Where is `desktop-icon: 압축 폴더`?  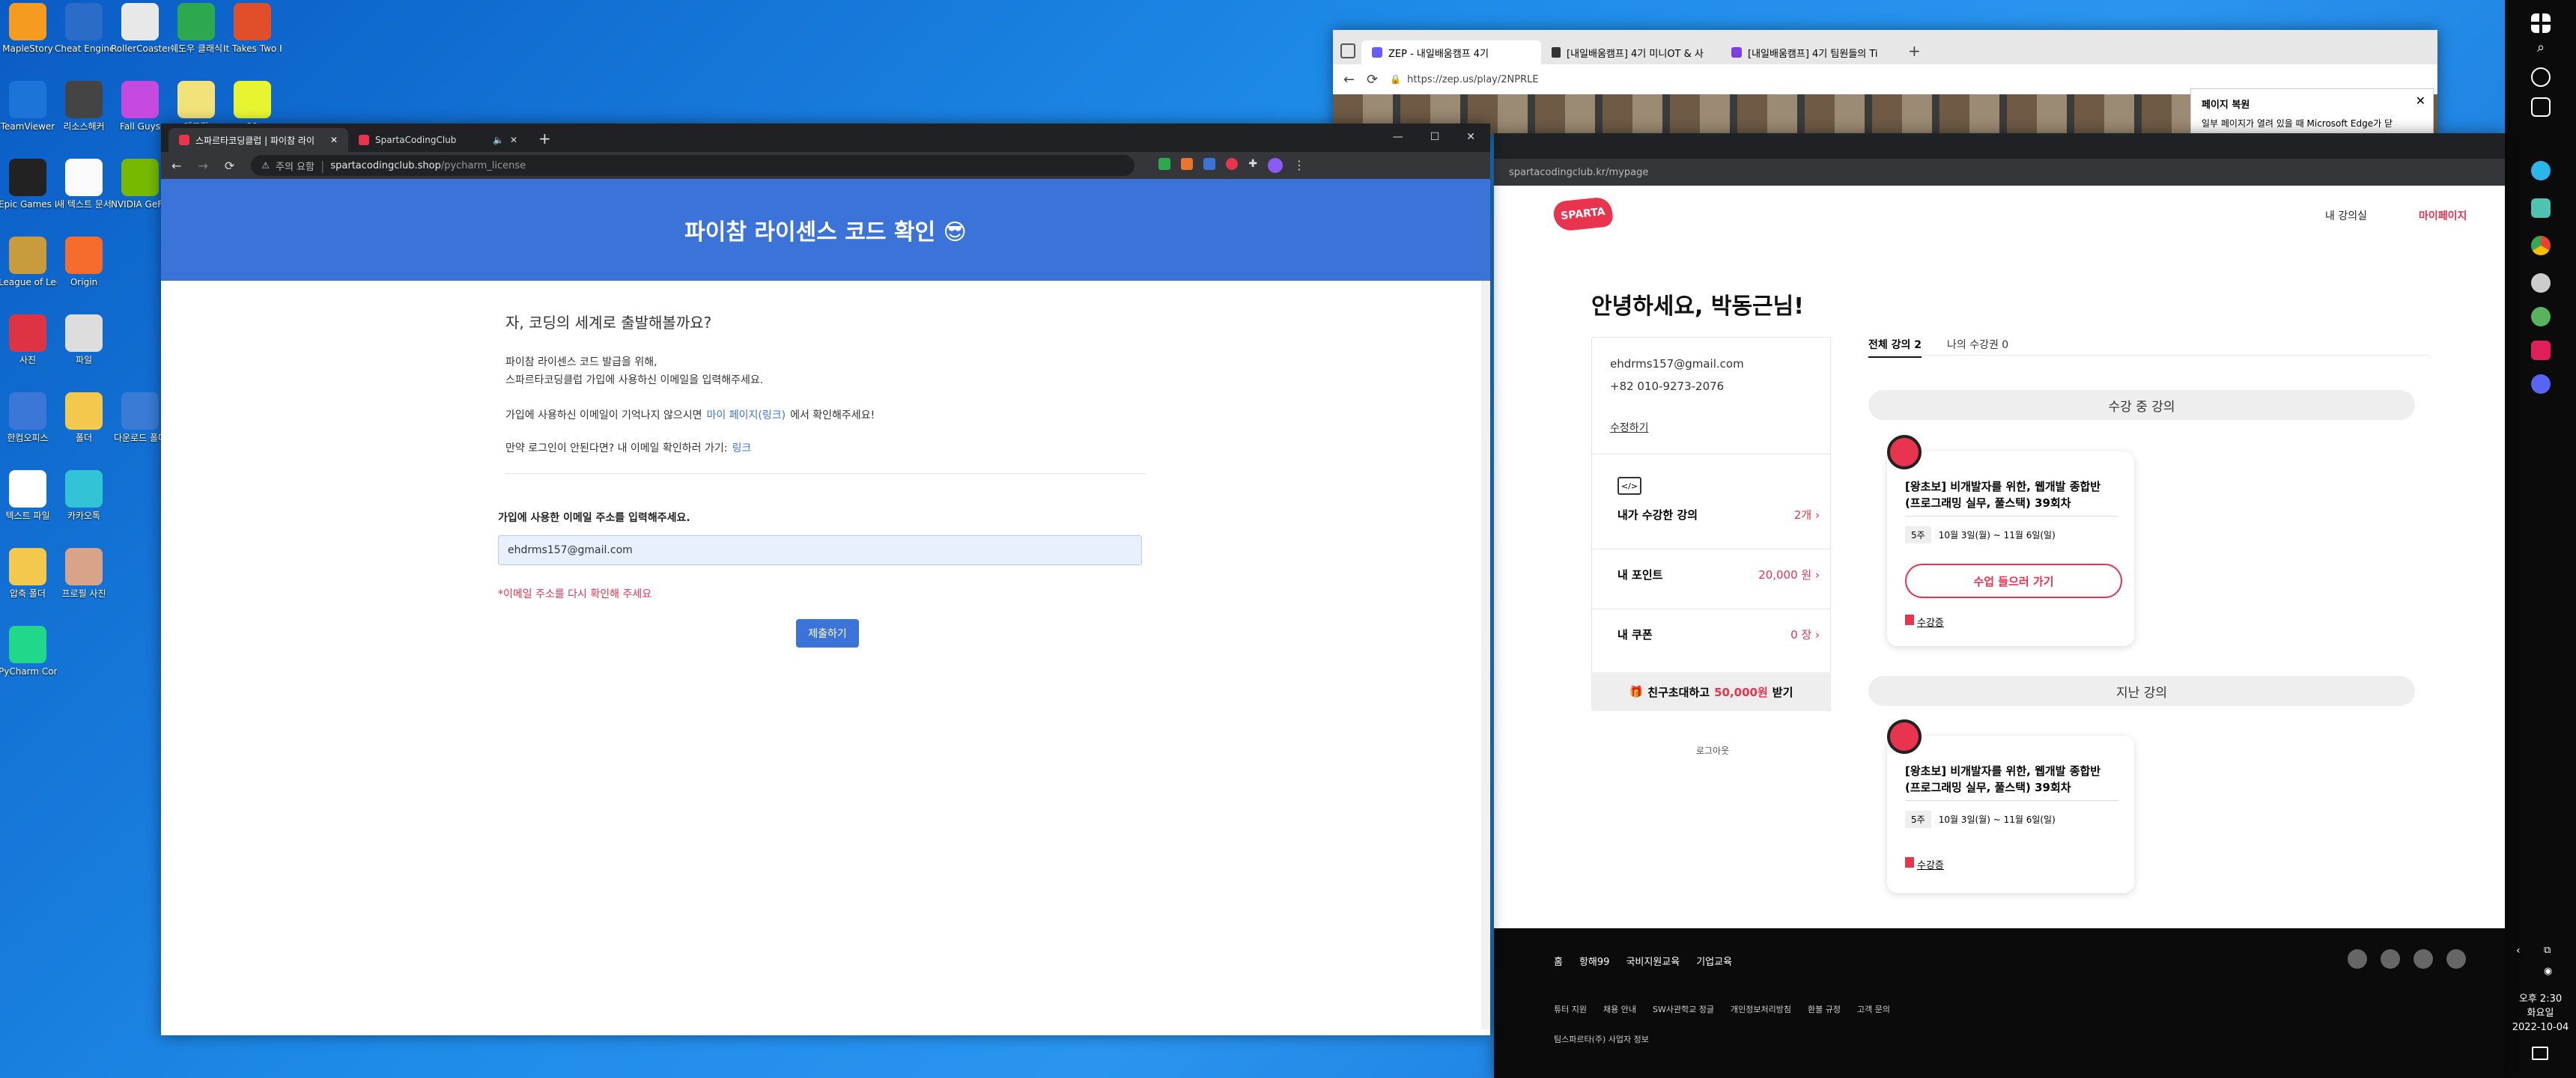 desktop-icon: 압축 폴더 is located at coordinates (27, 573).